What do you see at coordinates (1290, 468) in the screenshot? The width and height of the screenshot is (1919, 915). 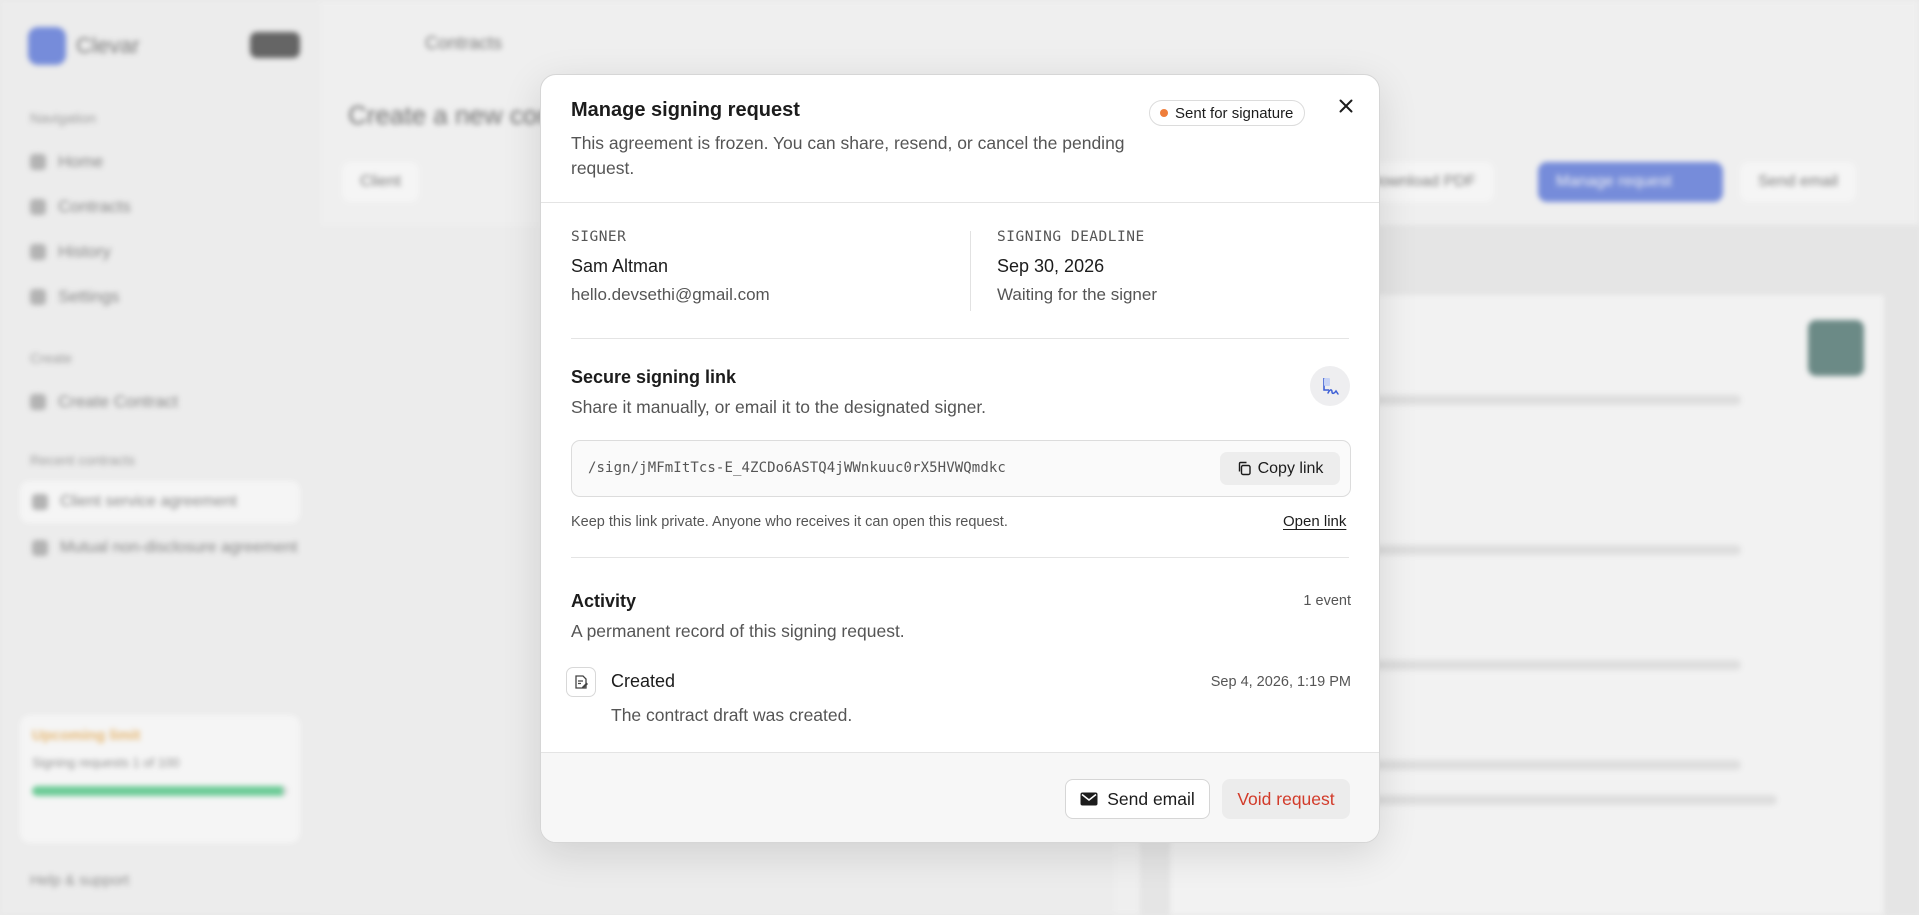 I see `copy-link-label: Copy link` at bounding box center [1290, 468].